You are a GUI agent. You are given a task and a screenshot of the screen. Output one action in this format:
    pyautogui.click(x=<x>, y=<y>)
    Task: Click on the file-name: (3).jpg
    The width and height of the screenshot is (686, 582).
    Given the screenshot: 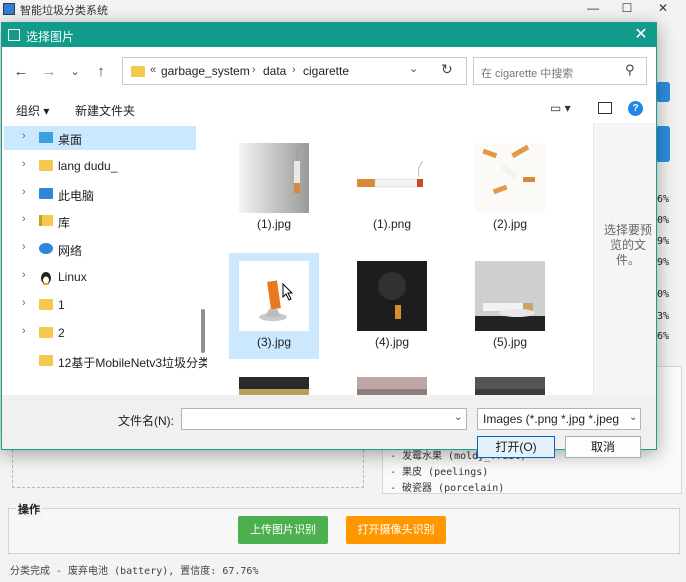 What is the action you would take?
    pyautogui.click(x=273, y=342)
    